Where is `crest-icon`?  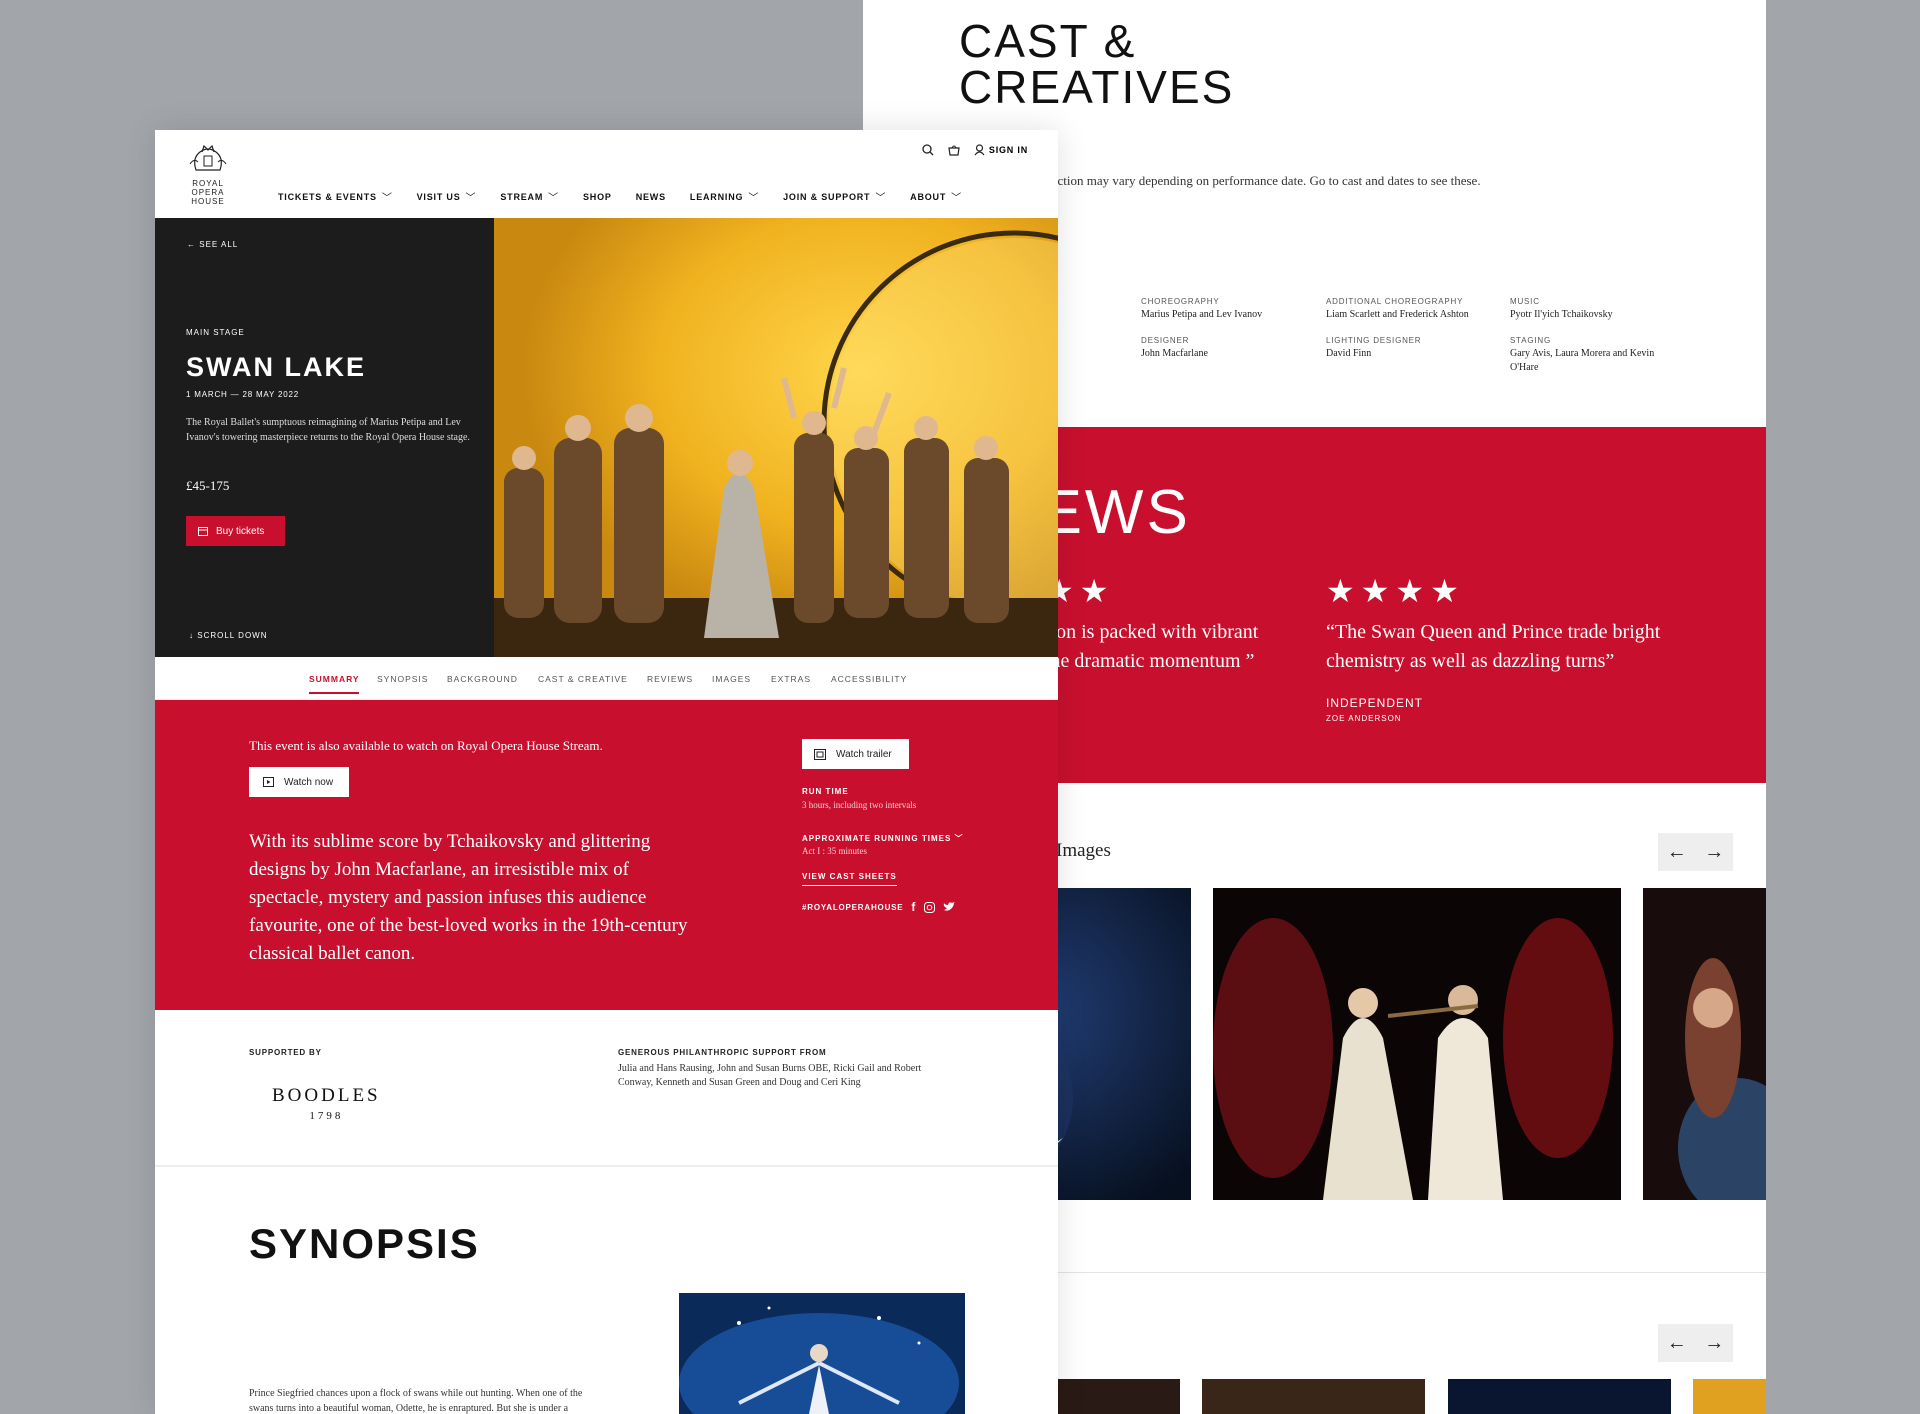
crest-icon is located at coordinates (208, 157).